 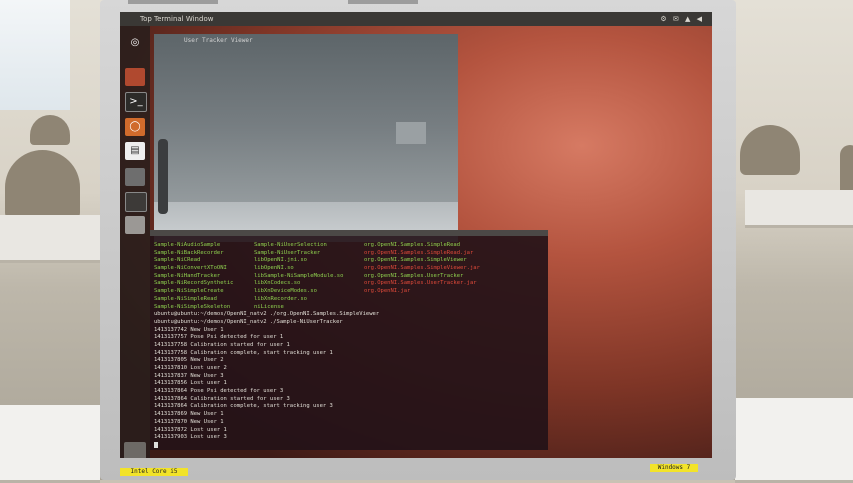 What do you see at coordinates (185, 298) in the screenshot?
I see `listing-entry: Sample-NiSimpleRead` at bounding box center [185, 298].